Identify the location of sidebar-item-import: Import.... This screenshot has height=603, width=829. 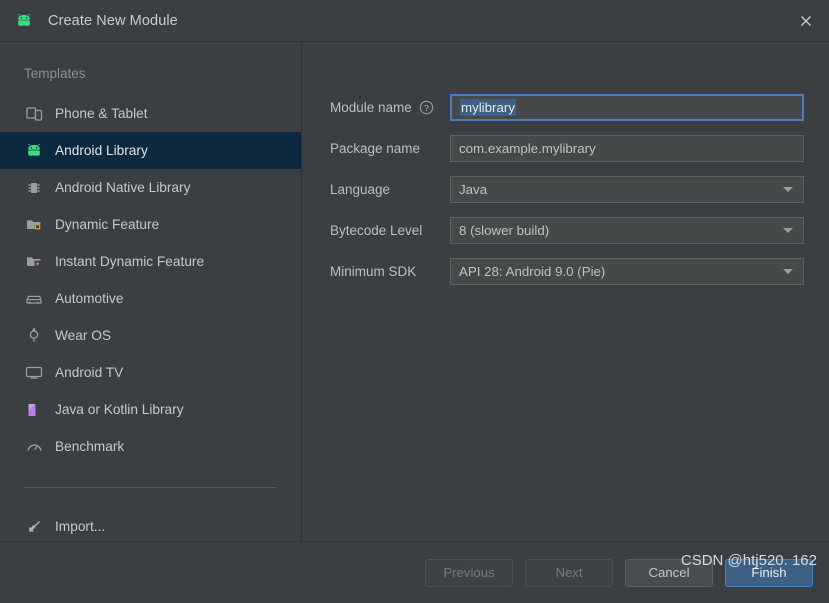
(150, 526).